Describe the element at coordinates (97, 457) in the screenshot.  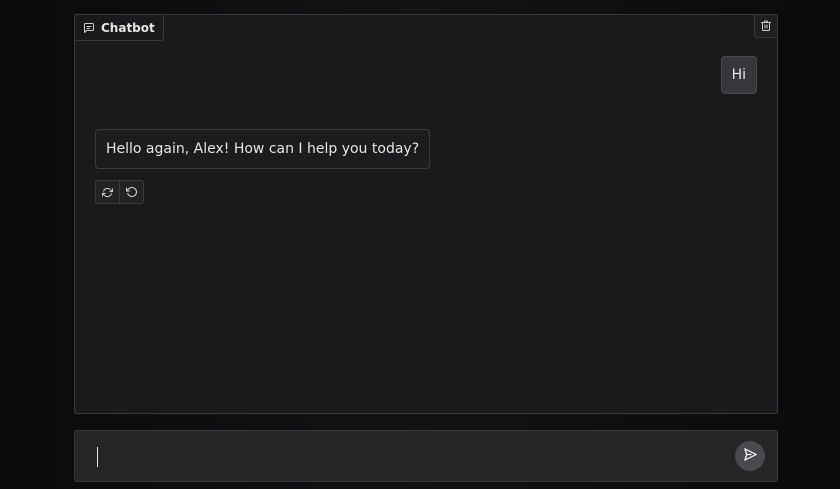
I see `text-cursor` at that location.